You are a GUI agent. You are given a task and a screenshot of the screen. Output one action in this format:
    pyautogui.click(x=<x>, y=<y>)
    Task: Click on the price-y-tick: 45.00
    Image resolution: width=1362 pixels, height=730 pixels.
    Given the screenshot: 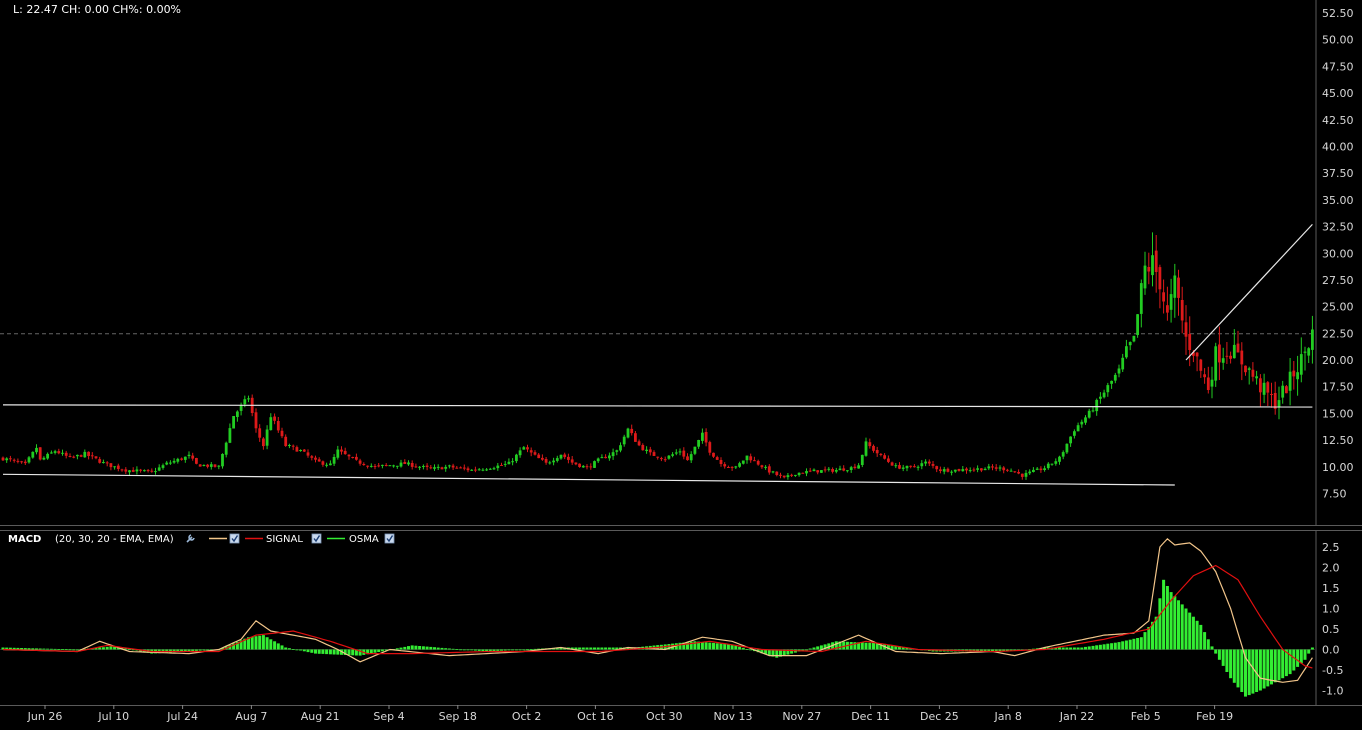 What is the action you would take?
    pyautogui.click(x=1338, y=93)
    